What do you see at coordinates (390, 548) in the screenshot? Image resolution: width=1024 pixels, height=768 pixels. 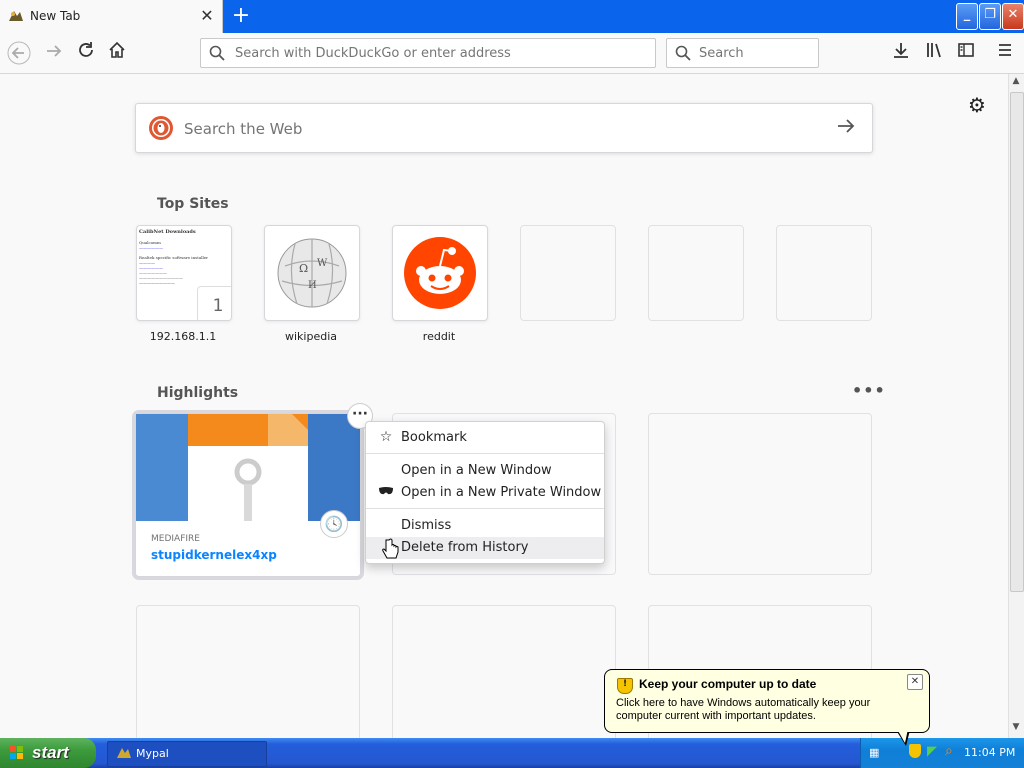 I see `hand-cursor-icon` at bounding box center [390, 548].